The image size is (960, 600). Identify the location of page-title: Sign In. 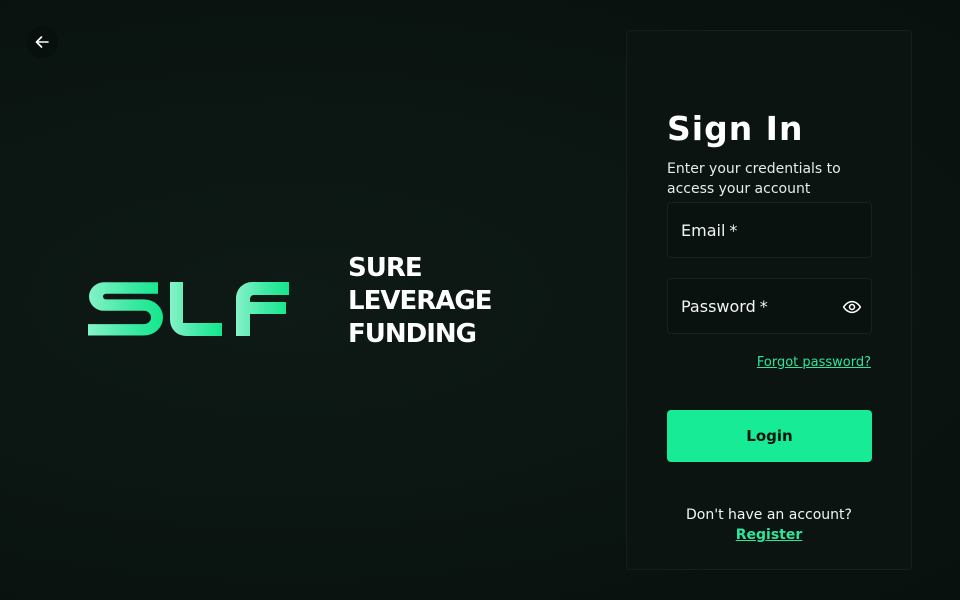
(735, 128).